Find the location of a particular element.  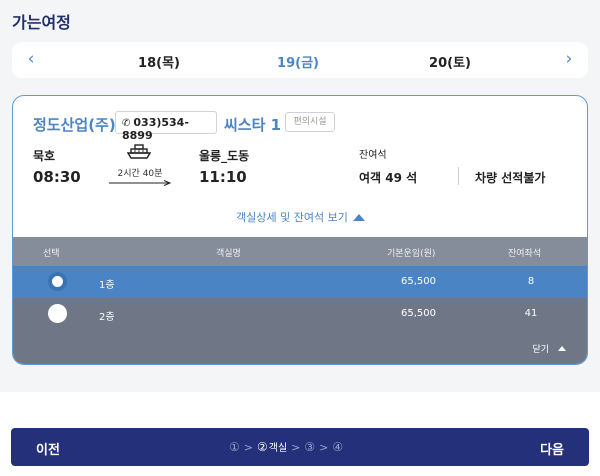

phone-badge: ✆ 033)534-8899 is located at coordinates (166, 126).